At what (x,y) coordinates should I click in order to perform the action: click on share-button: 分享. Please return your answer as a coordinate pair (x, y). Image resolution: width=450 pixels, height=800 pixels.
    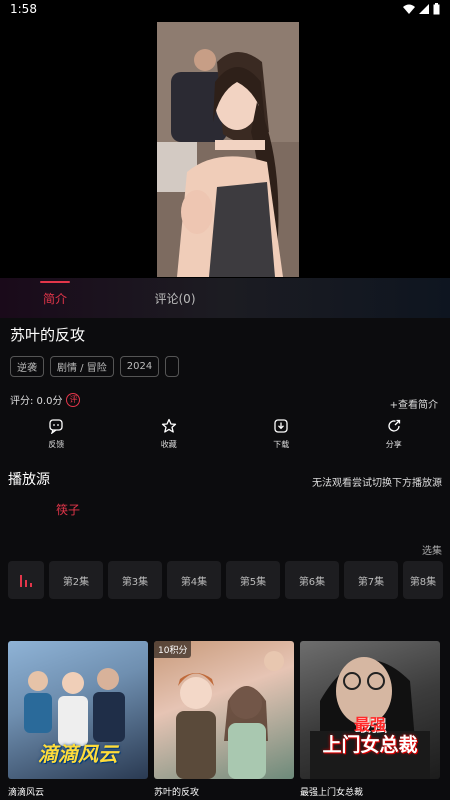
    Looking at the image, I should click on (394, 440).